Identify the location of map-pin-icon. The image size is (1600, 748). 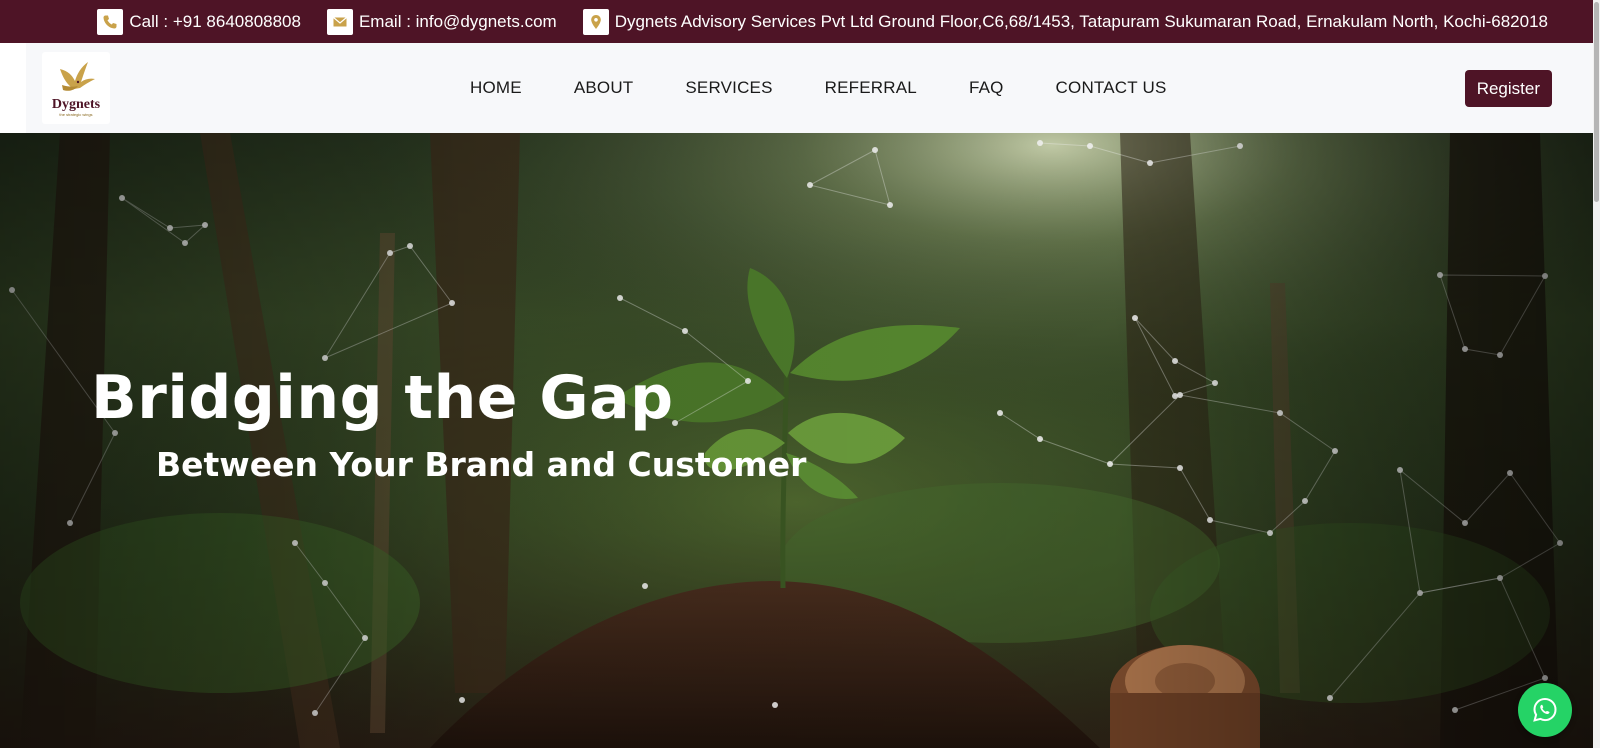
(595, 21).